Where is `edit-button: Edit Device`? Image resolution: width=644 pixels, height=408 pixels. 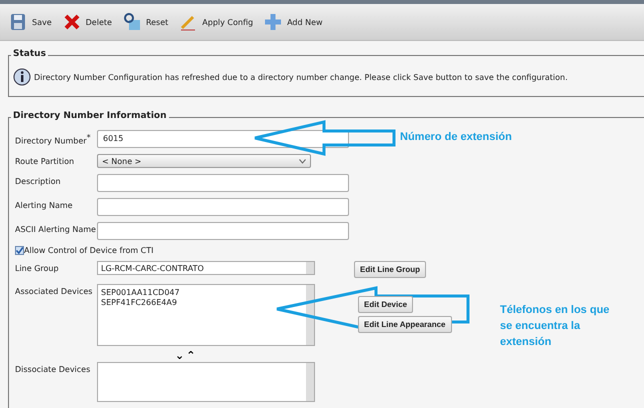
edit-button: Edit Device is located at coordinates (386, 304).